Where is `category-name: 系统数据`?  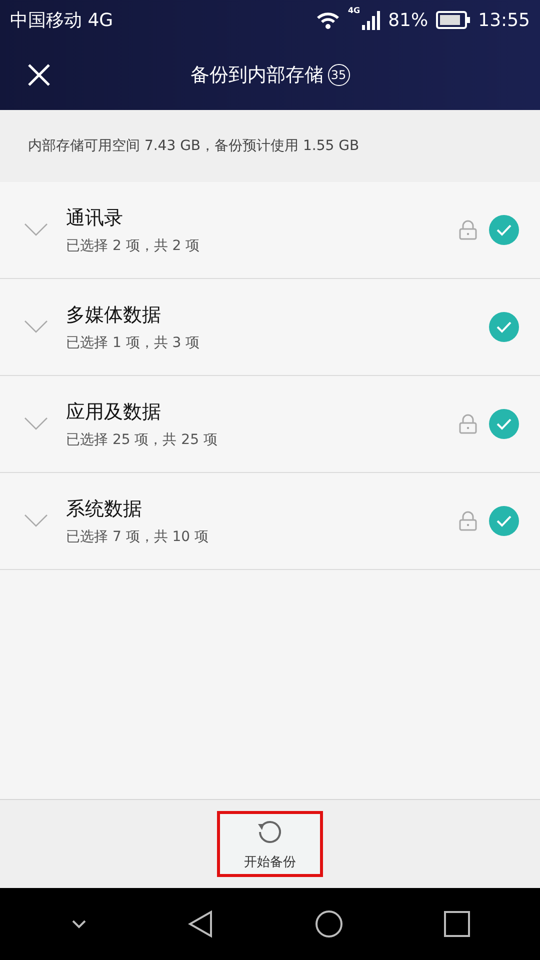
category-name: 系统数据 is located at coordinates (104, 509).